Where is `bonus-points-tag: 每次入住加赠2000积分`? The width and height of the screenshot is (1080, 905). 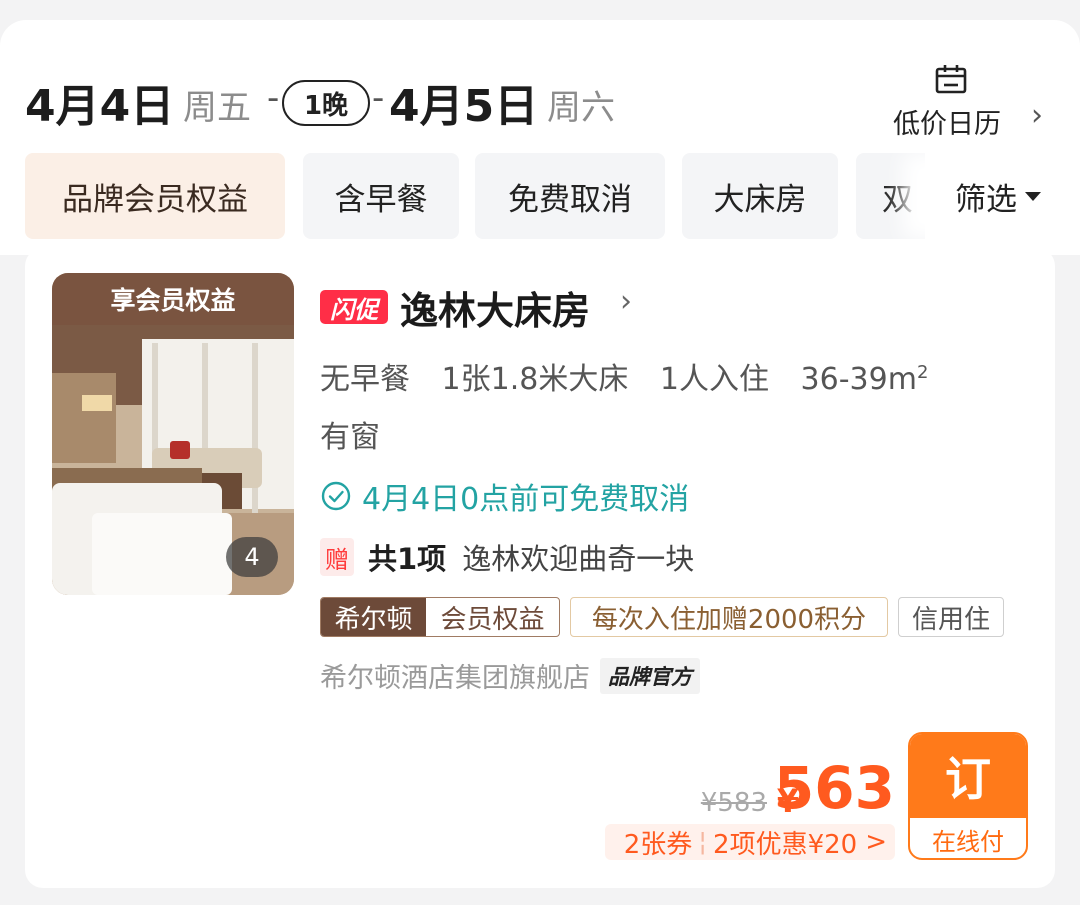
bonus-points-tag: 每次入住加赠2000积分 is located at coordinates (729, 617).